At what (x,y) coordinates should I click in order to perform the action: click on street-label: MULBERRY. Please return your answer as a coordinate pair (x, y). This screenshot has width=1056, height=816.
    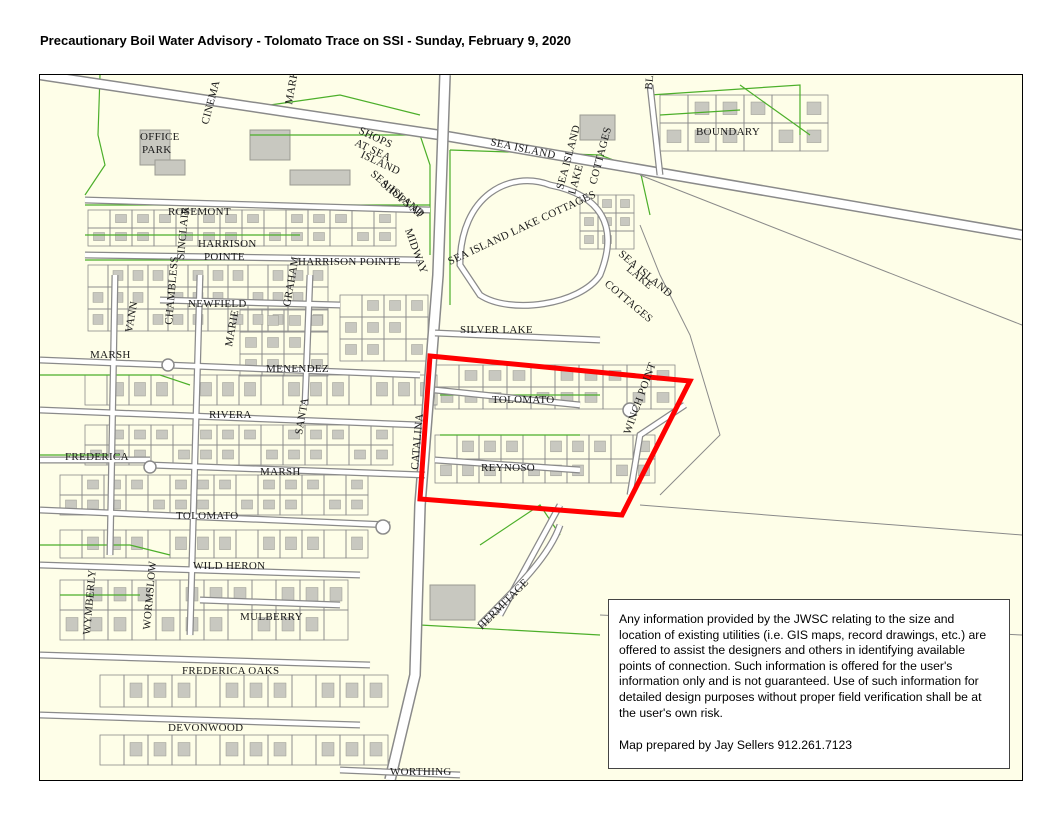
    Looking at the image, I should click on (271, 617).